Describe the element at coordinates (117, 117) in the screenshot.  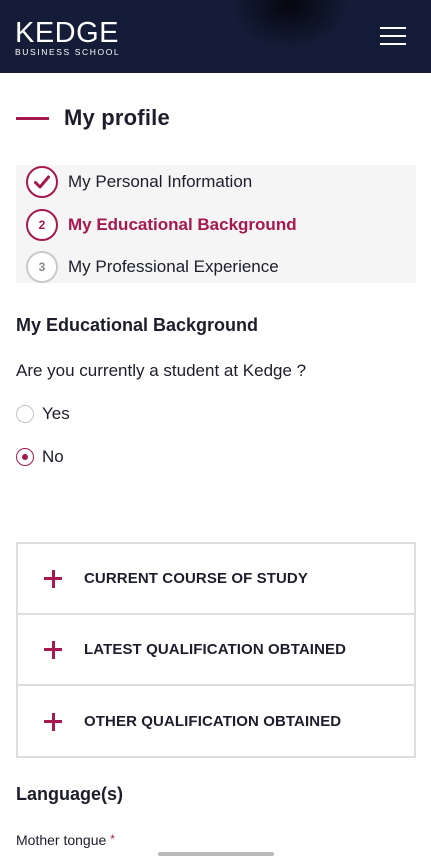
I see `page-title: My profile` at that location.